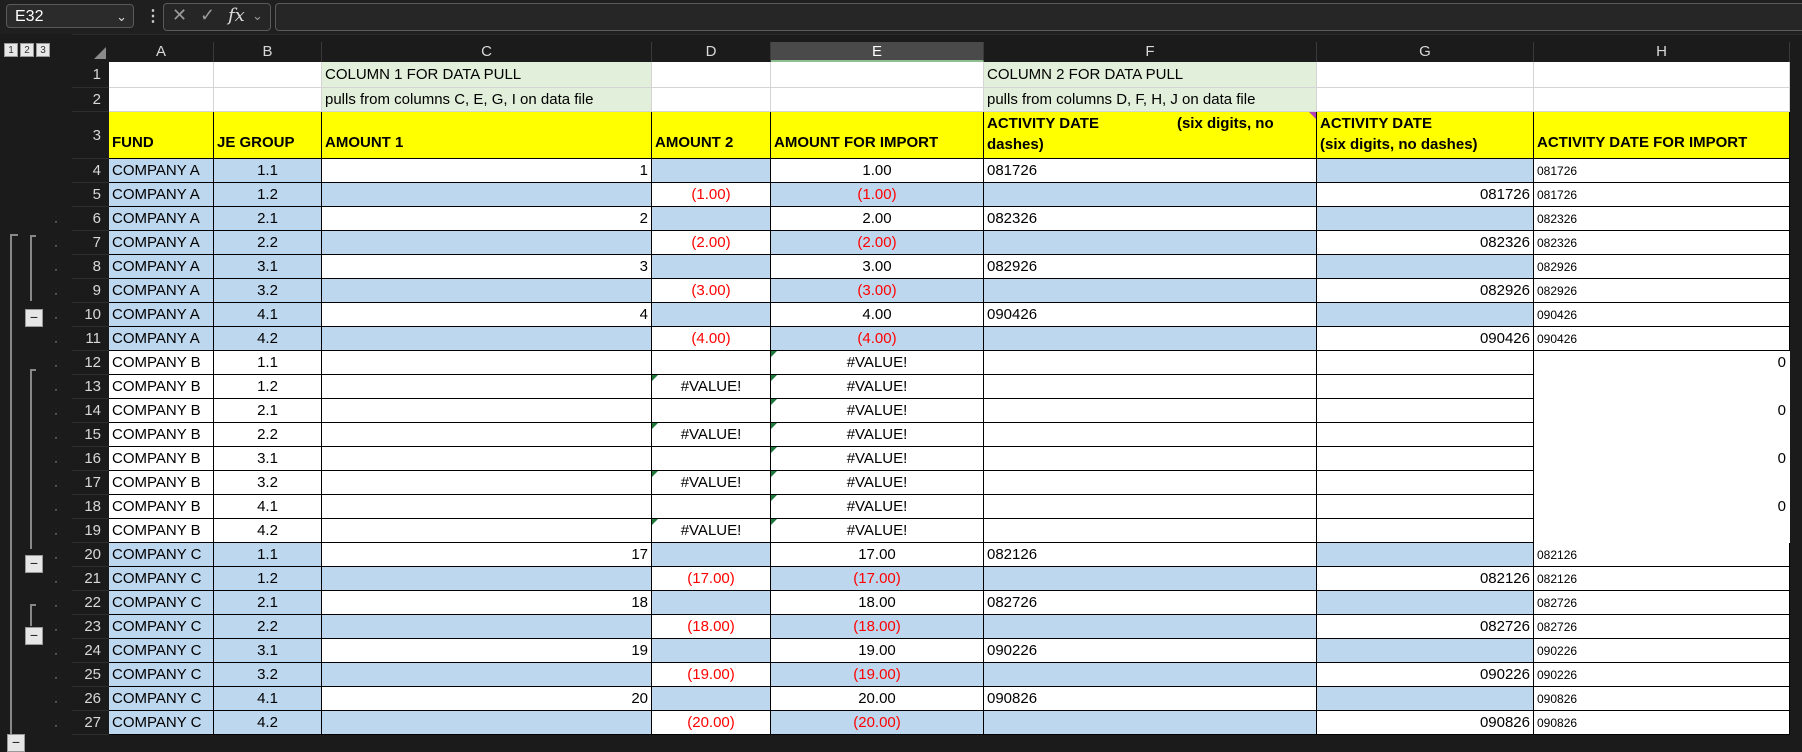 Image resolution: width=1802 pixels, height=752 pixels. Describe the element at coordinates (1662, 100) in the screenshot. I see `cell-h2` at that location.